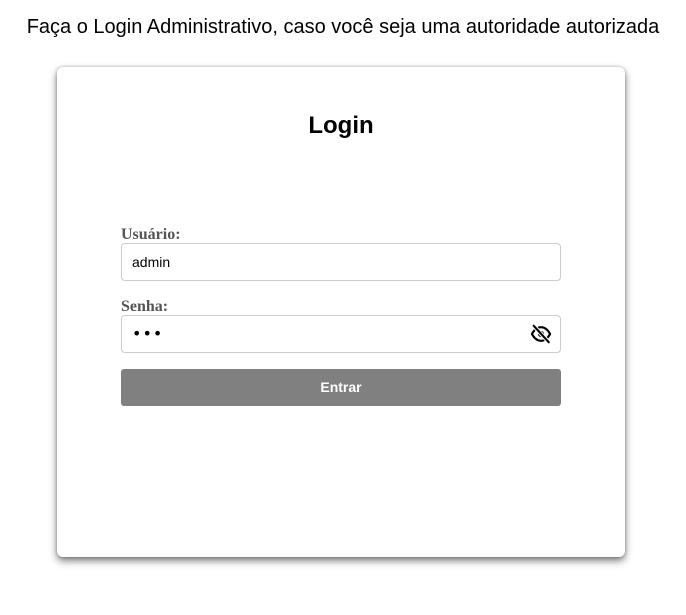 The width and height of the screenshot is (686, 615). What do you see at coordinates (341, 387) in the screenshot?
I see `login-submit-button: Entrar` at bounding box center [341, 387].